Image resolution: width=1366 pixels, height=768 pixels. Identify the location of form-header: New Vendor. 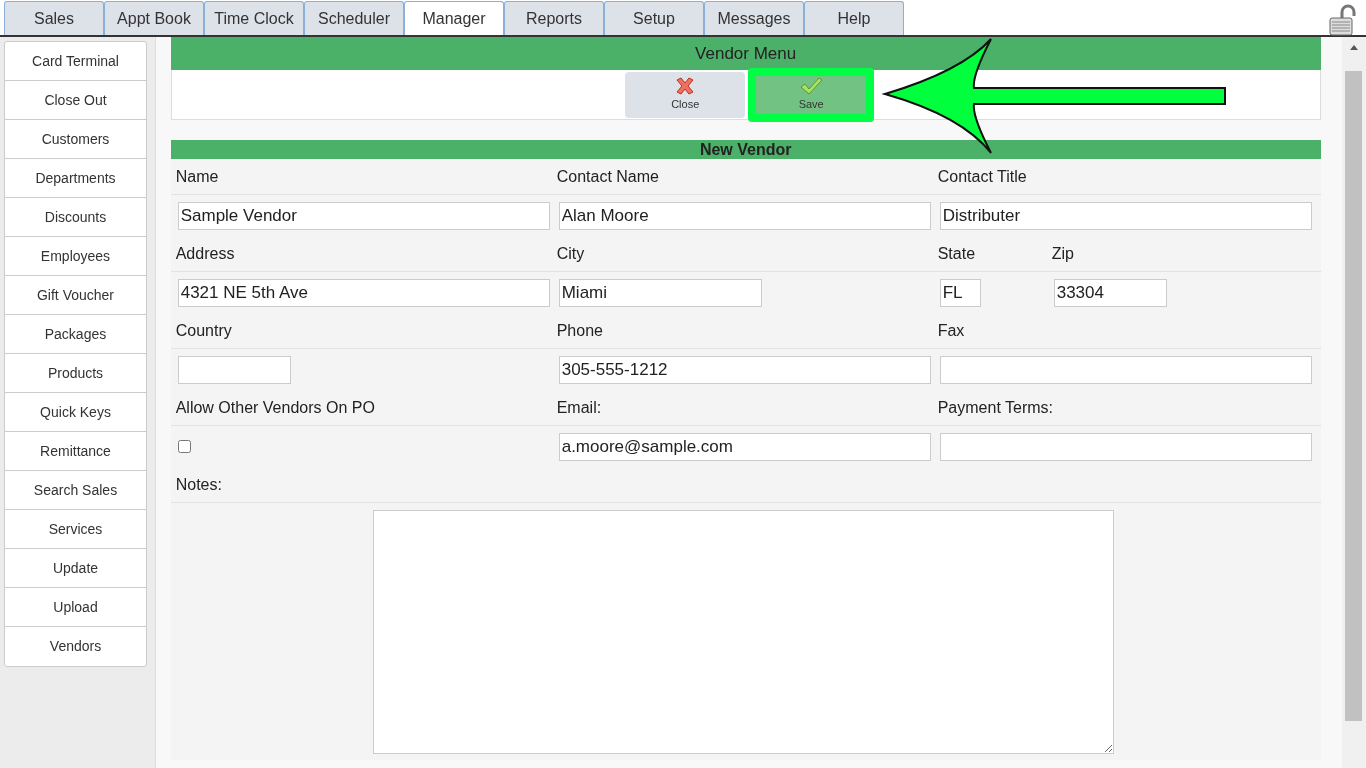
(745, 149).